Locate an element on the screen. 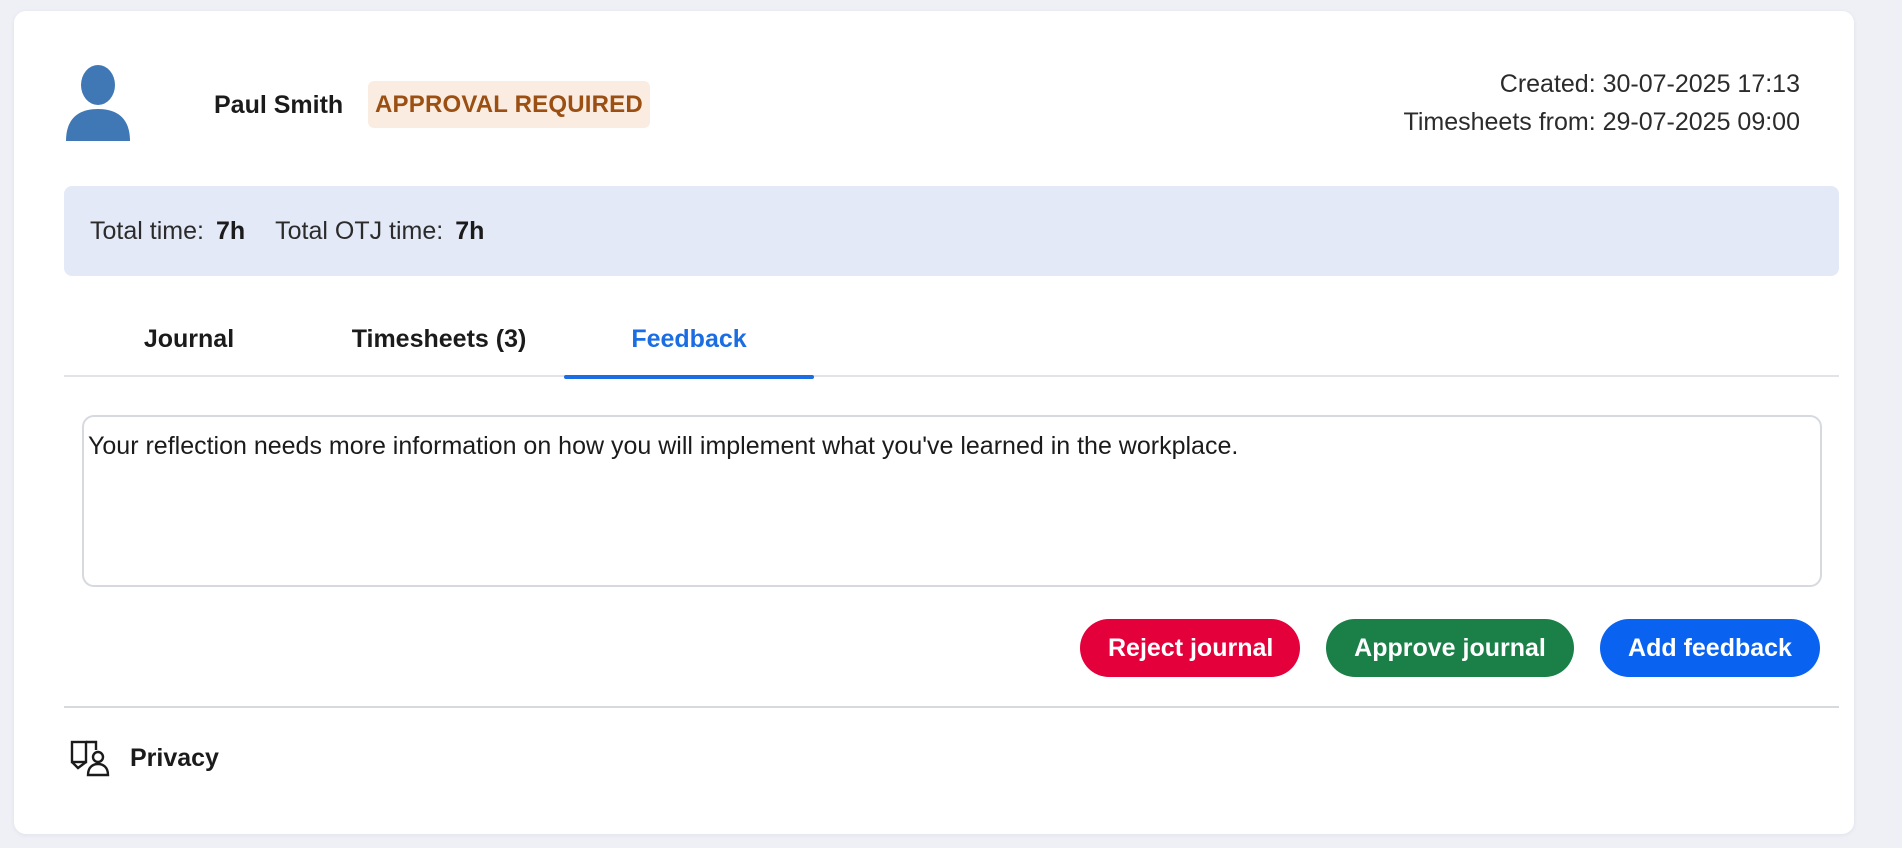 This screenshot has height=848, width=1902. total-time-value: 7h is located at coordinates (230, 230).